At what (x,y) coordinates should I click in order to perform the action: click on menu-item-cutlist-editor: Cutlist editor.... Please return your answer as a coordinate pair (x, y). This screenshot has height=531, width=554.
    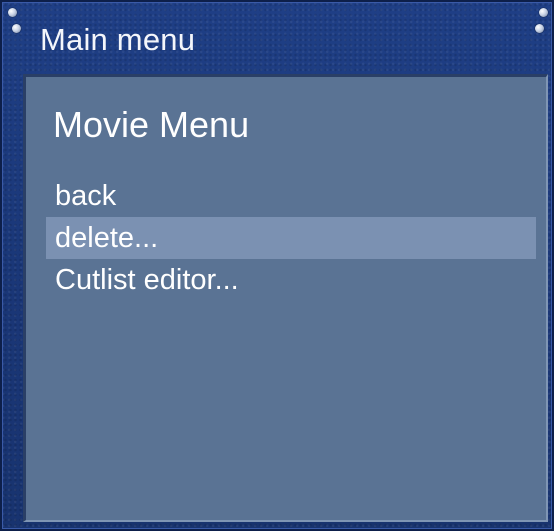
    Looking at the image, I should click on (291, 280).